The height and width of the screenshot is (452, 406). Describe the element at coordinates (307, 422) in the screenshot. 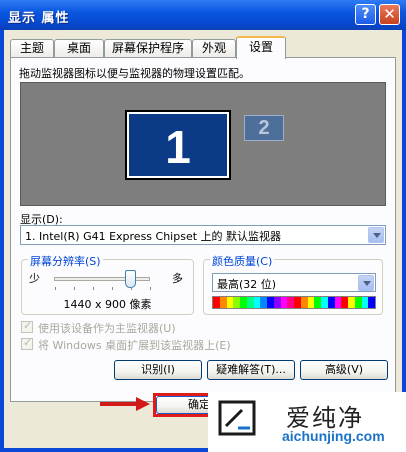

I see `watermark: 爱纯净 aichunjing.com` at that location.